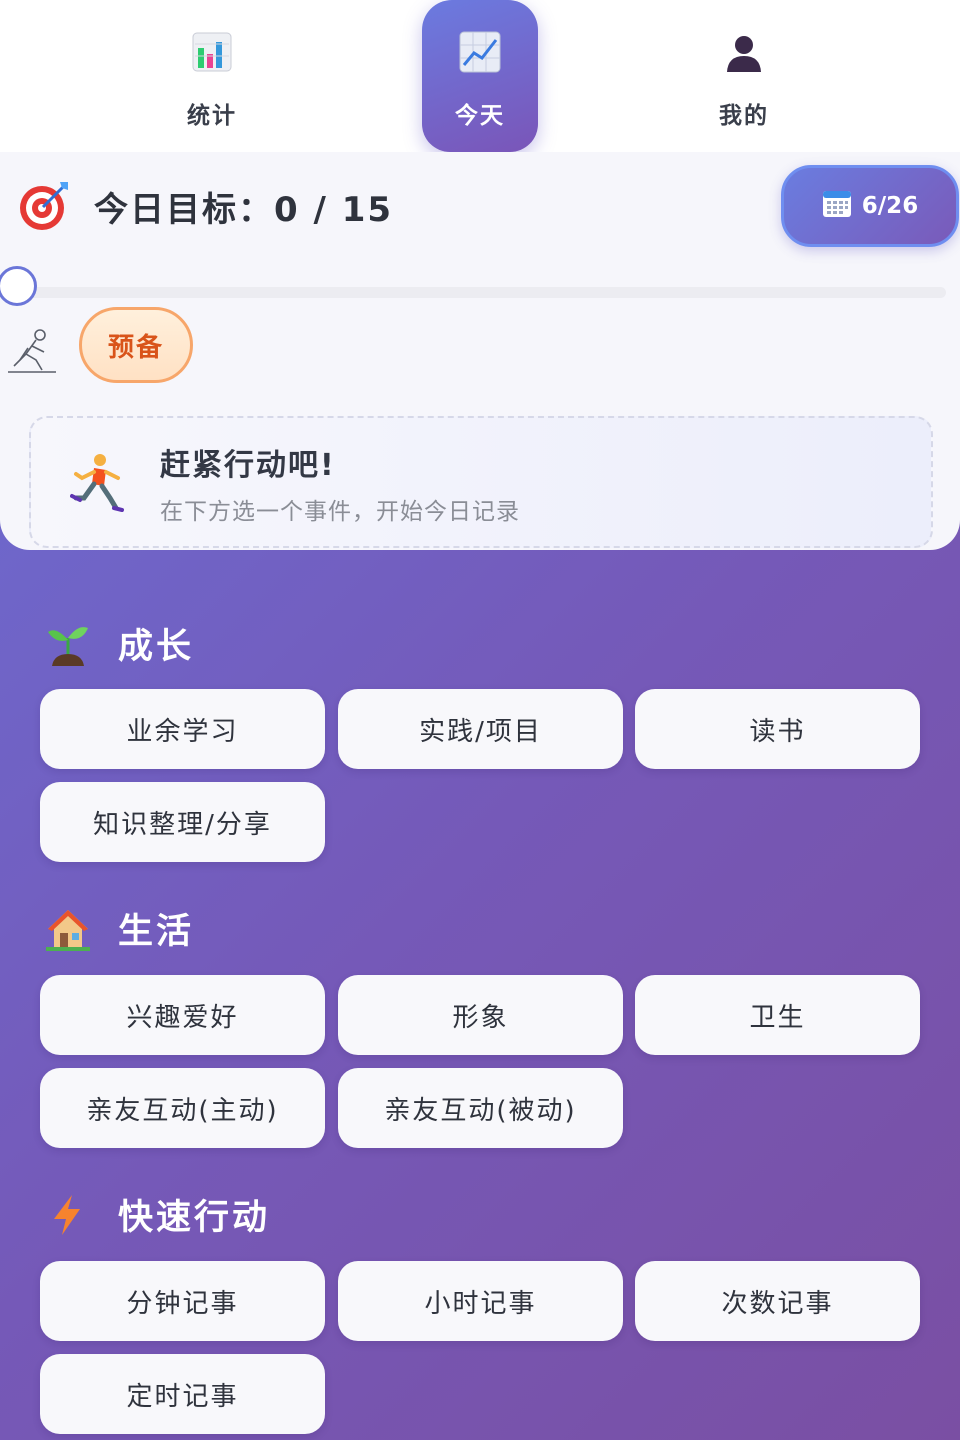  What do you see at coordinates (98, 485) in the screenshot?
I see `runner-icon` at bounding box center [98, 485].